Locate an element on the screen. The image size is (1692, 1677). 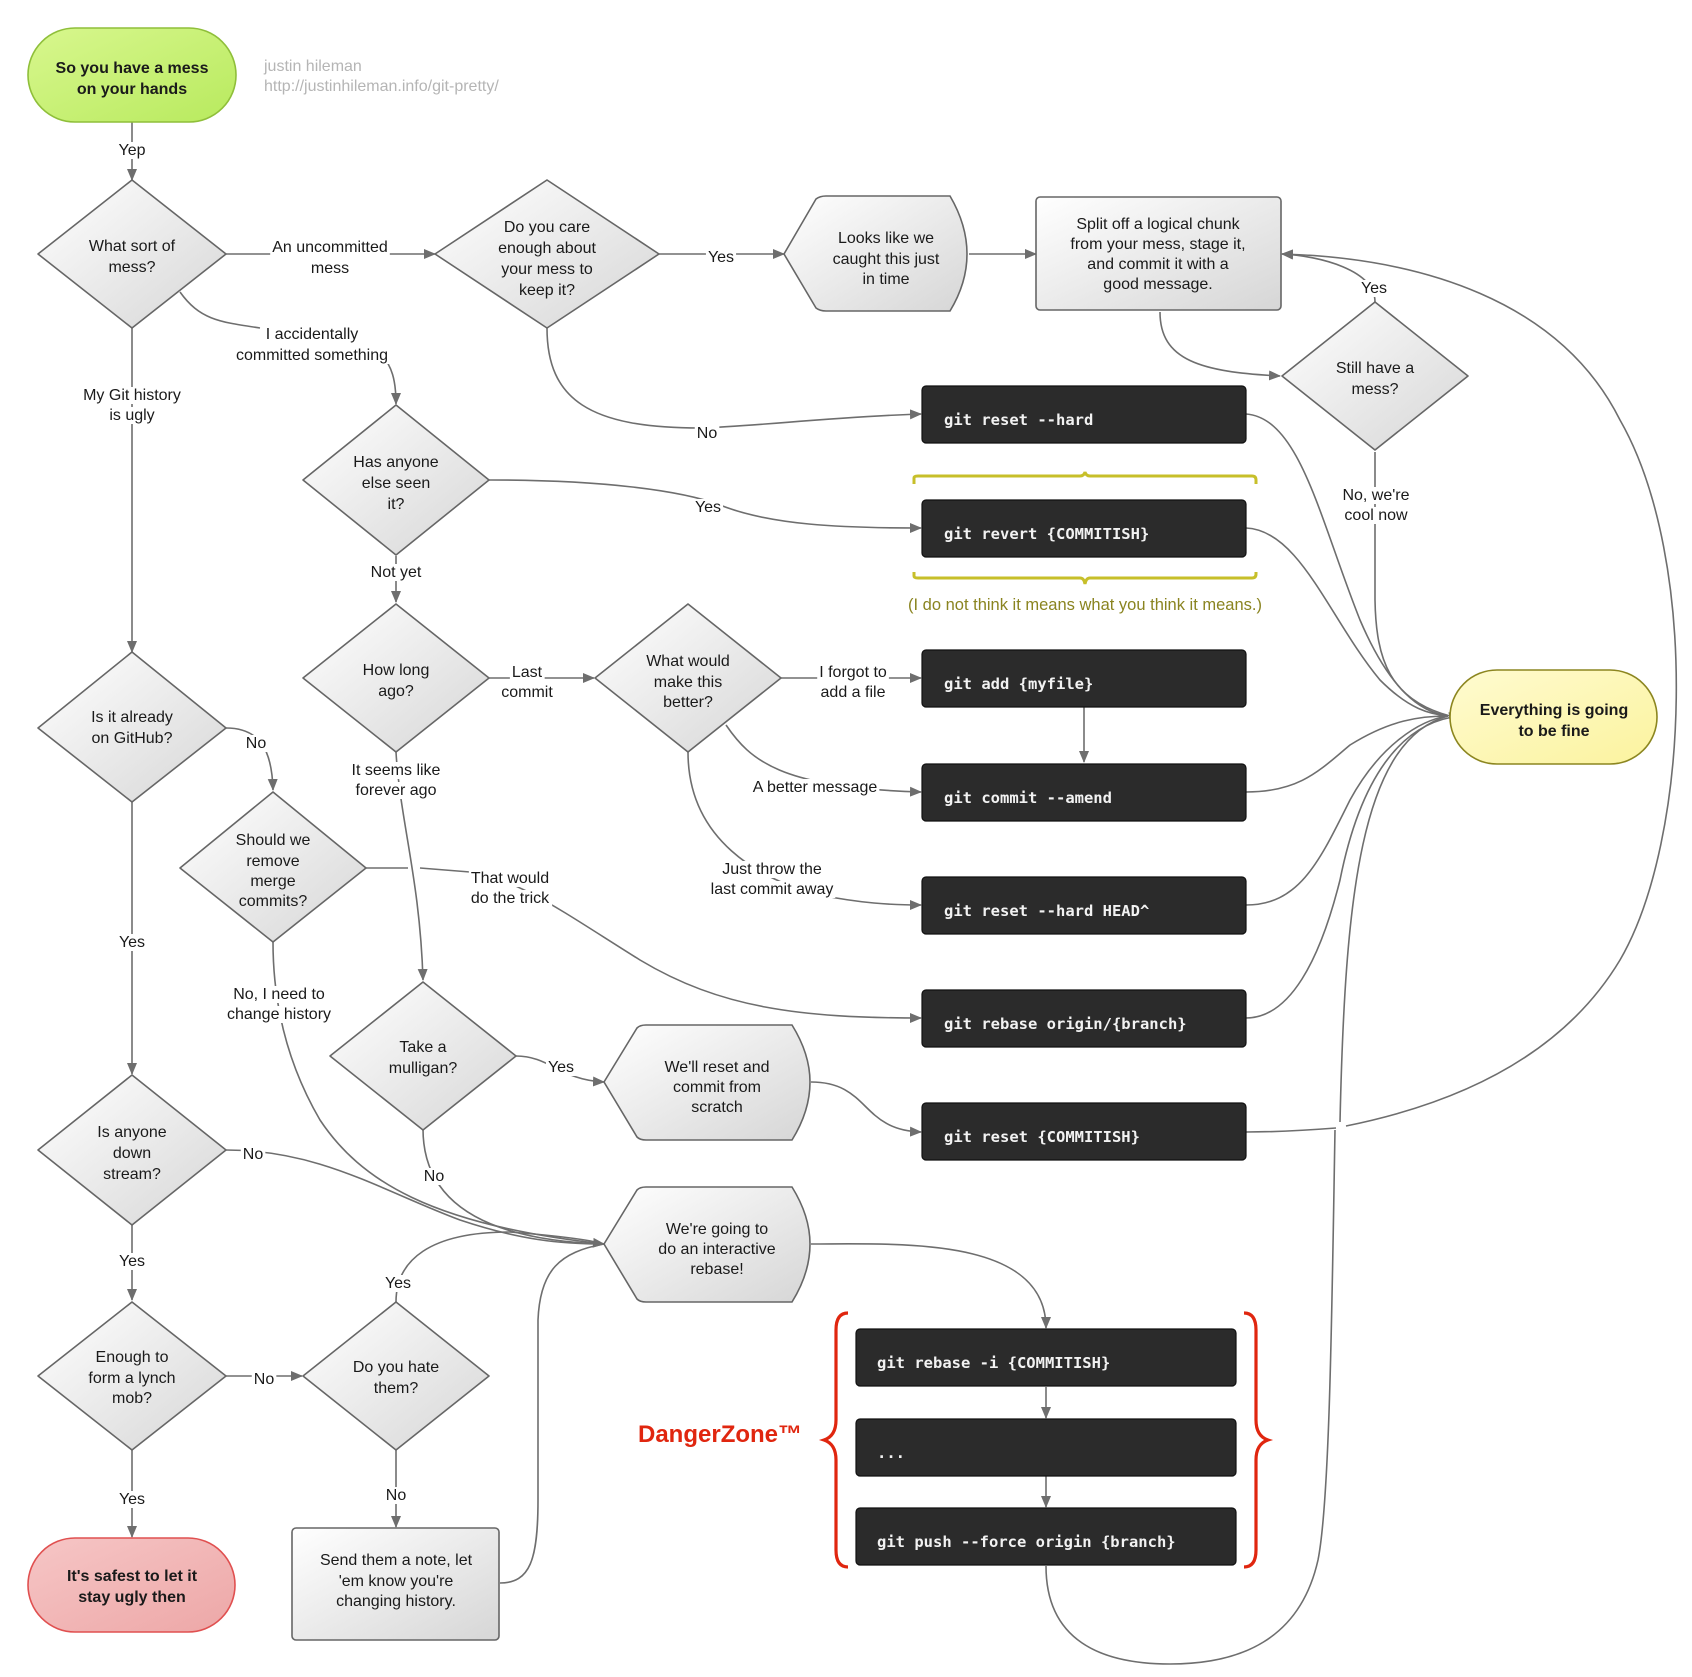
label-throw-away-2: last commit away is located at coordinates (772, 889).